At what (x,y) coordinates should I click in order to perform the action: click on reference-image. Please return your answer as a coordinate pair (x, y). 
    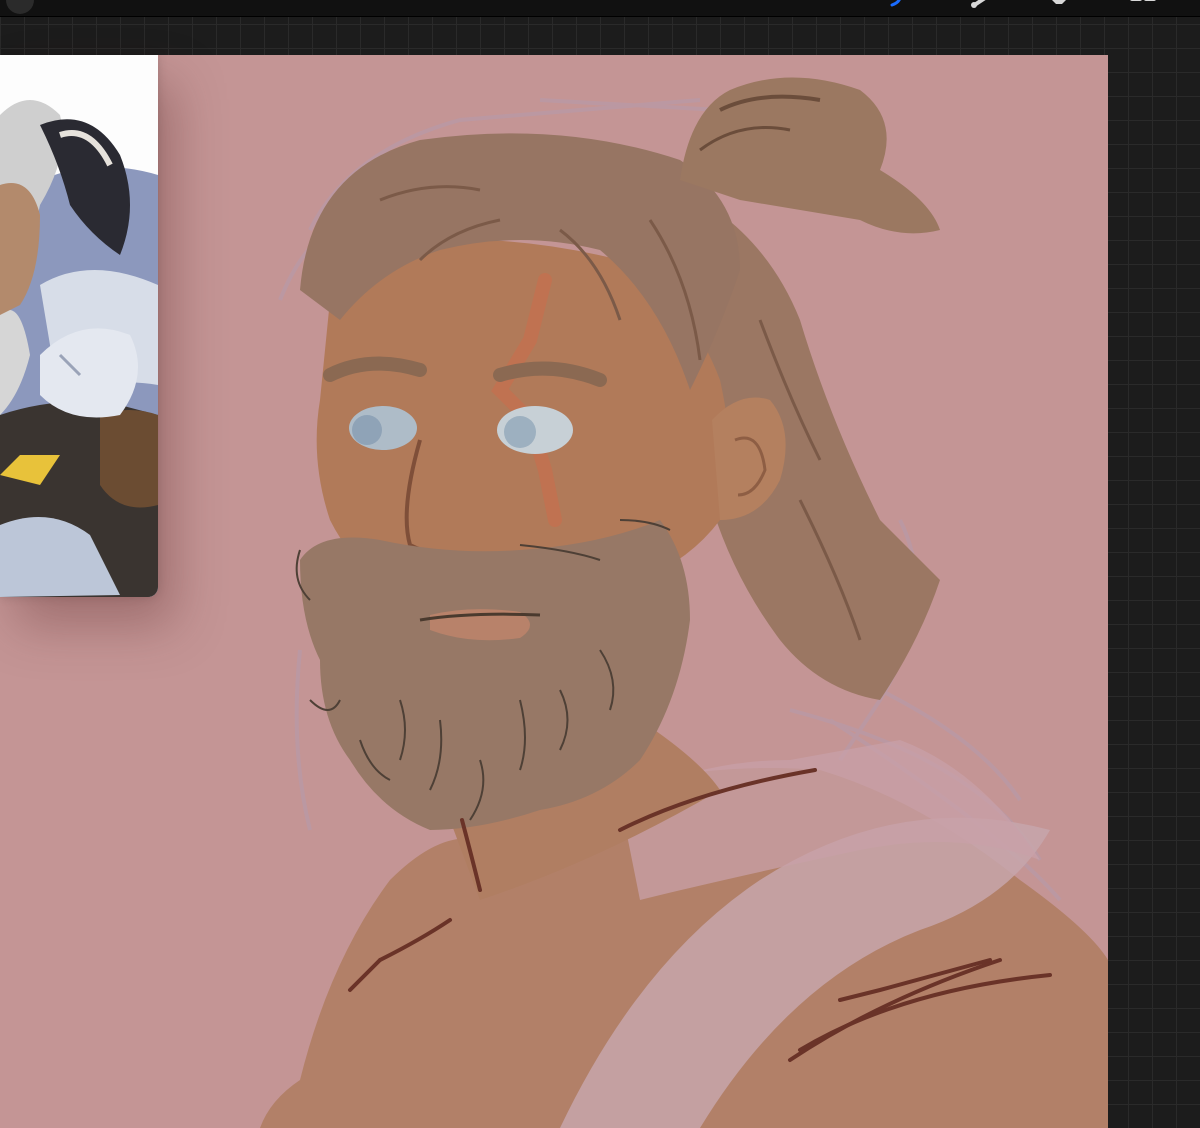
    Looking at the image, I should click on (79, 326).